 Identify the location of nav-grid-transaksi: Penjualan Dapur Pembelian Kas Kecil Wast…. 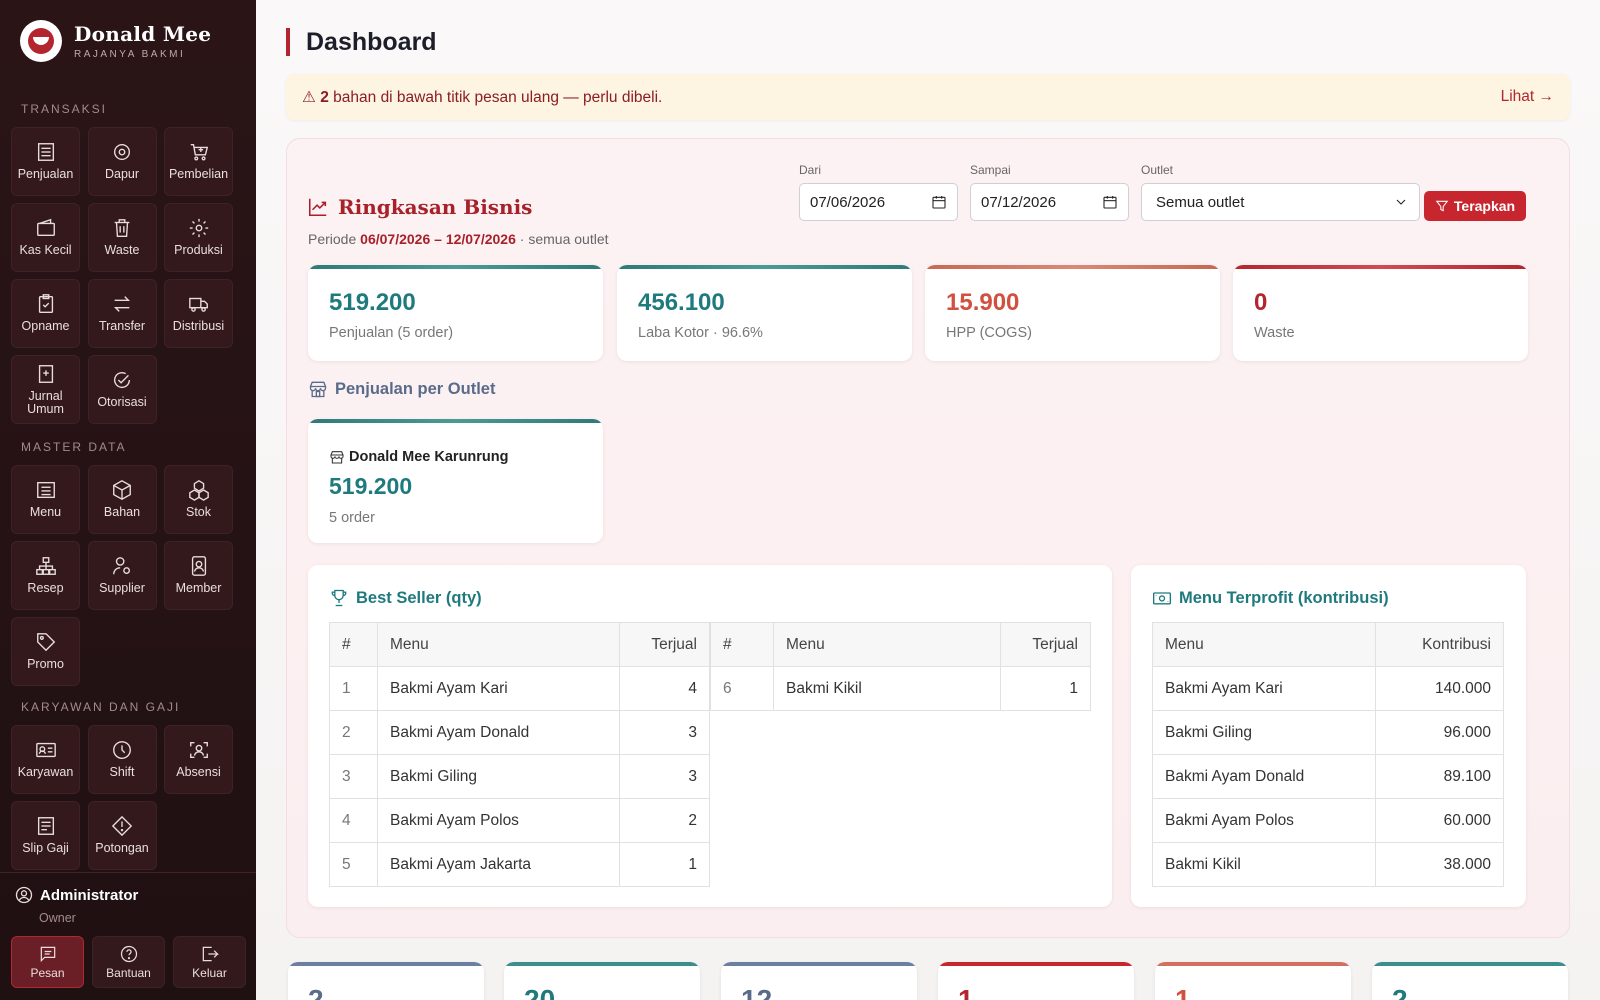
(122, 275).